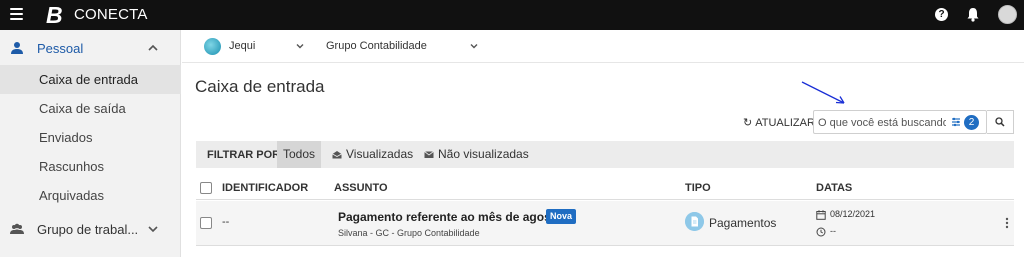  What do you see at coordinates (834, 188) in the screenshot?
I see `column-header-datas: DATAS` at bounding box center [834, 188].